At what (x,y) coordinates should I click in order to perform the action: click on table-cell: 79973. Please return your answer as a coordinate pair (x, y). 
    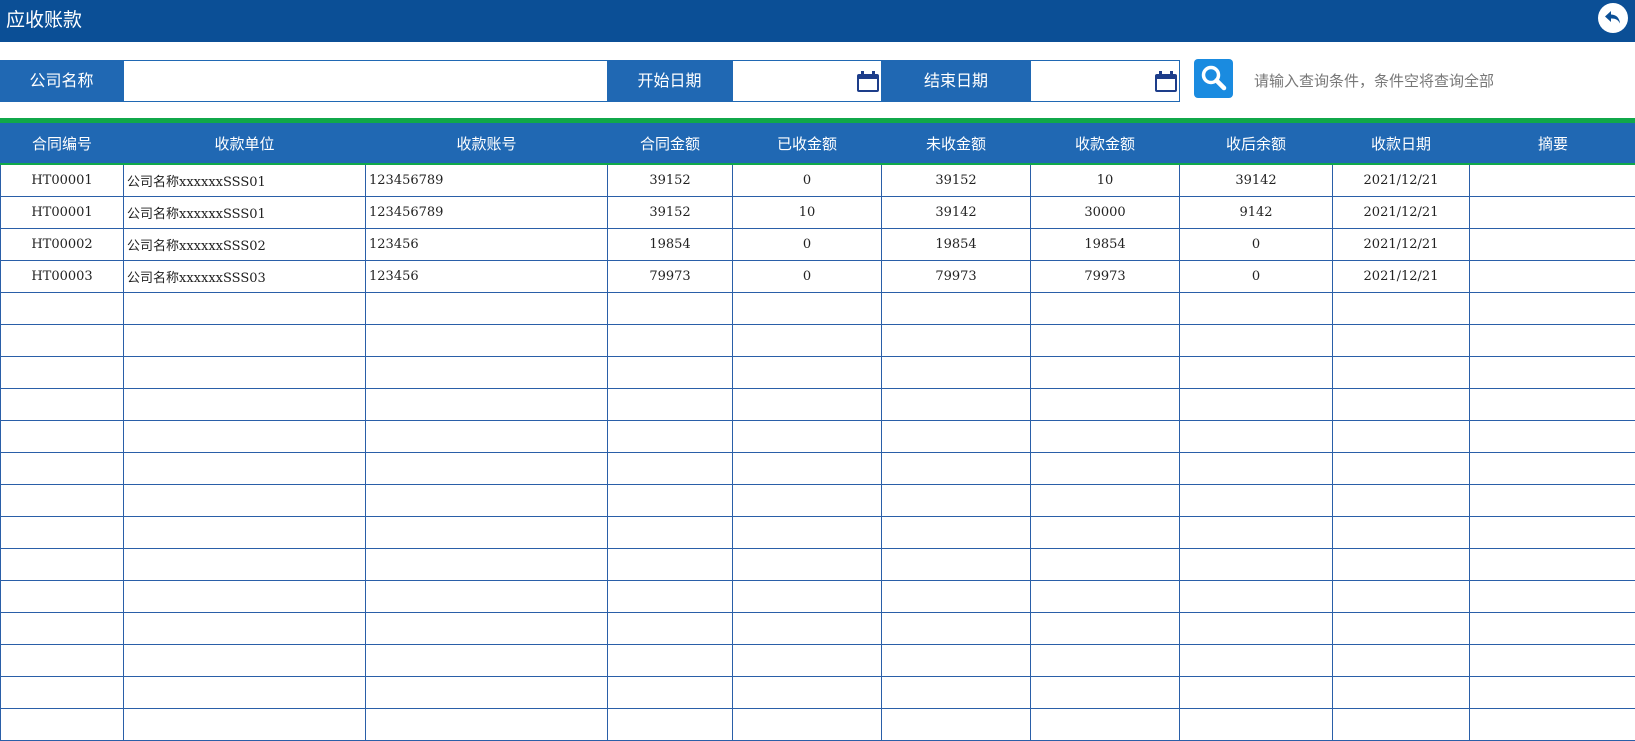
    Looking at the image, I should click on (670, 277).